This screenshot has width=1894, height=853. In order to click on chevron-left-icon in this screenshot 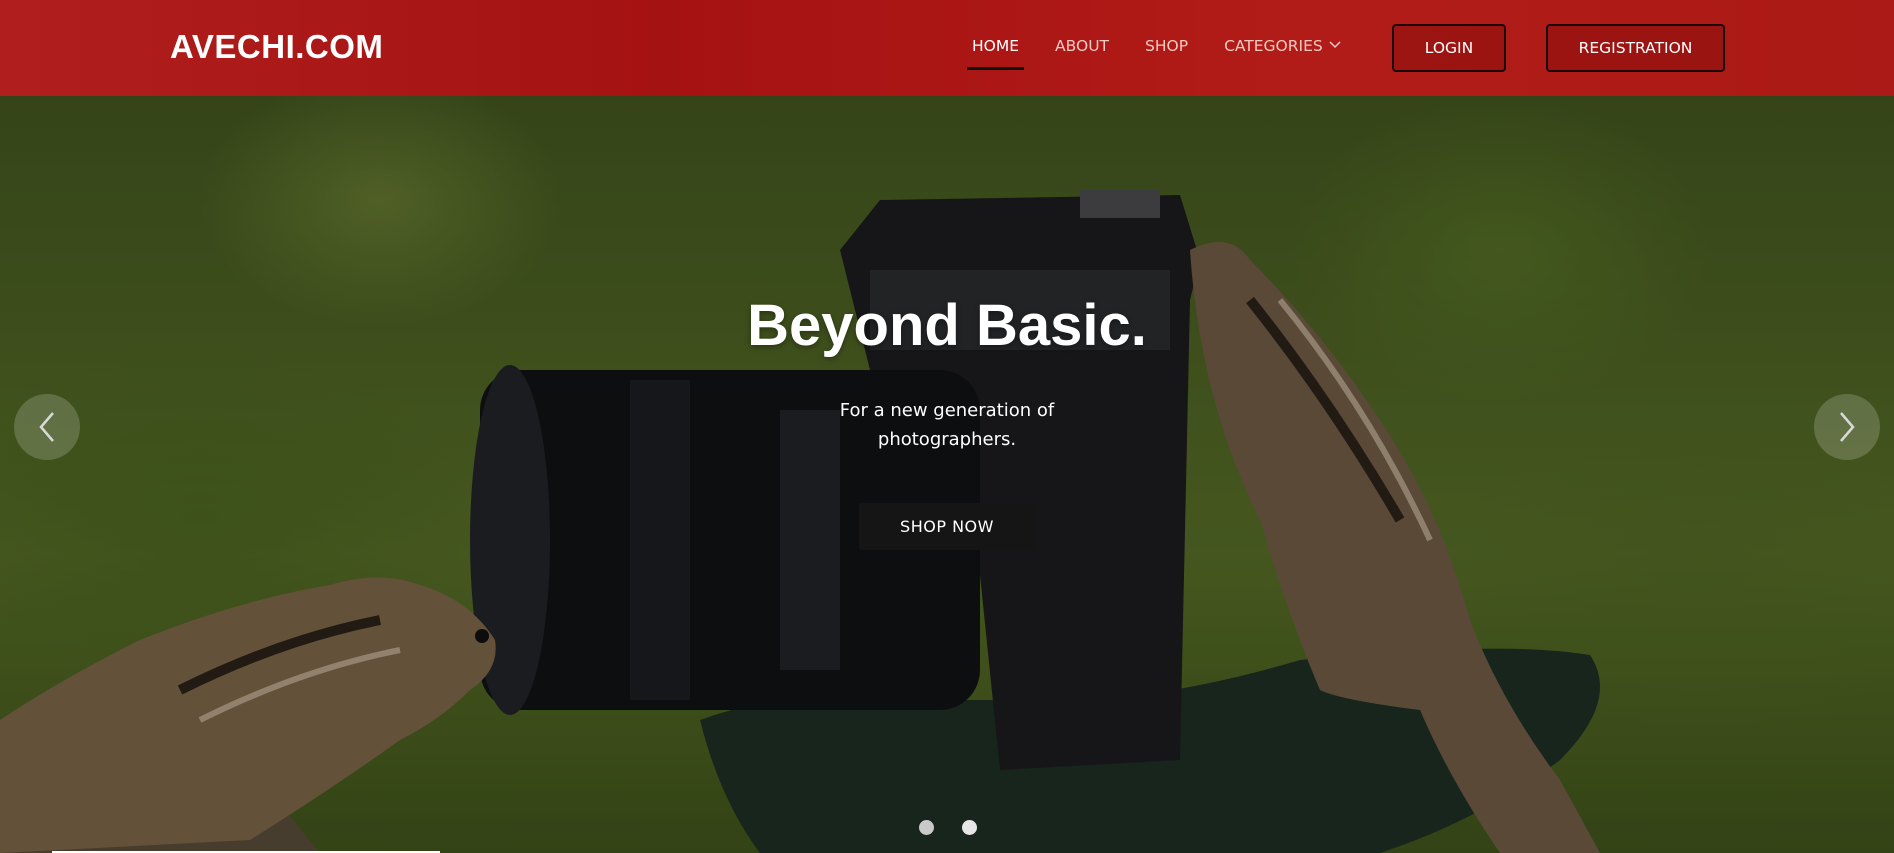, I will do `click(46, 427)`.